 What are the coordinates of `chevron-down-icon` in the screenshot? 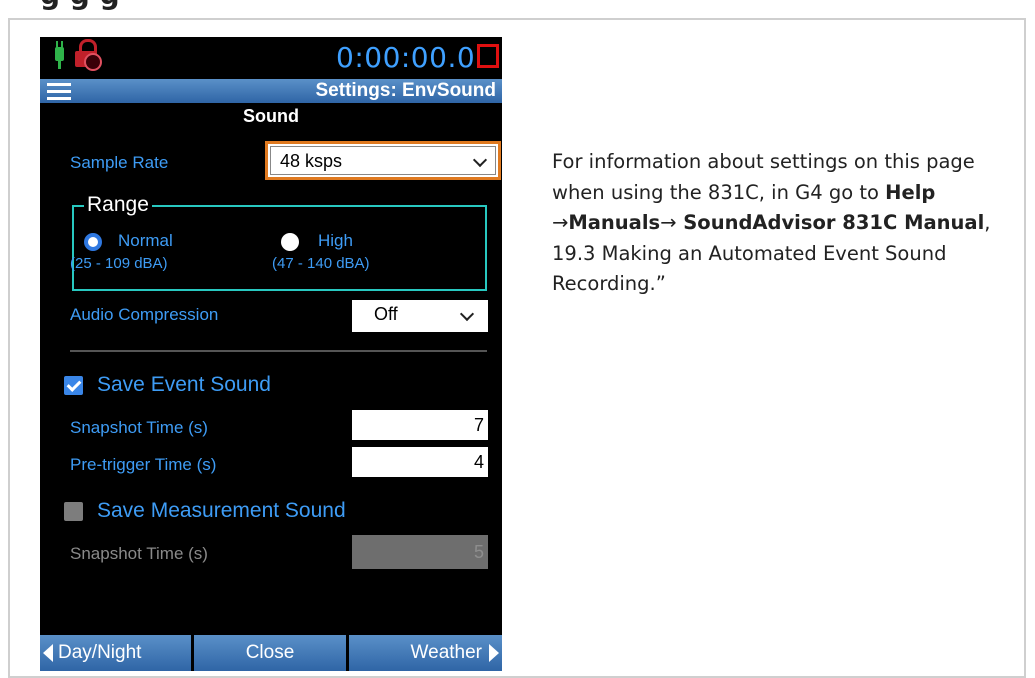 It's located at (467, 314).